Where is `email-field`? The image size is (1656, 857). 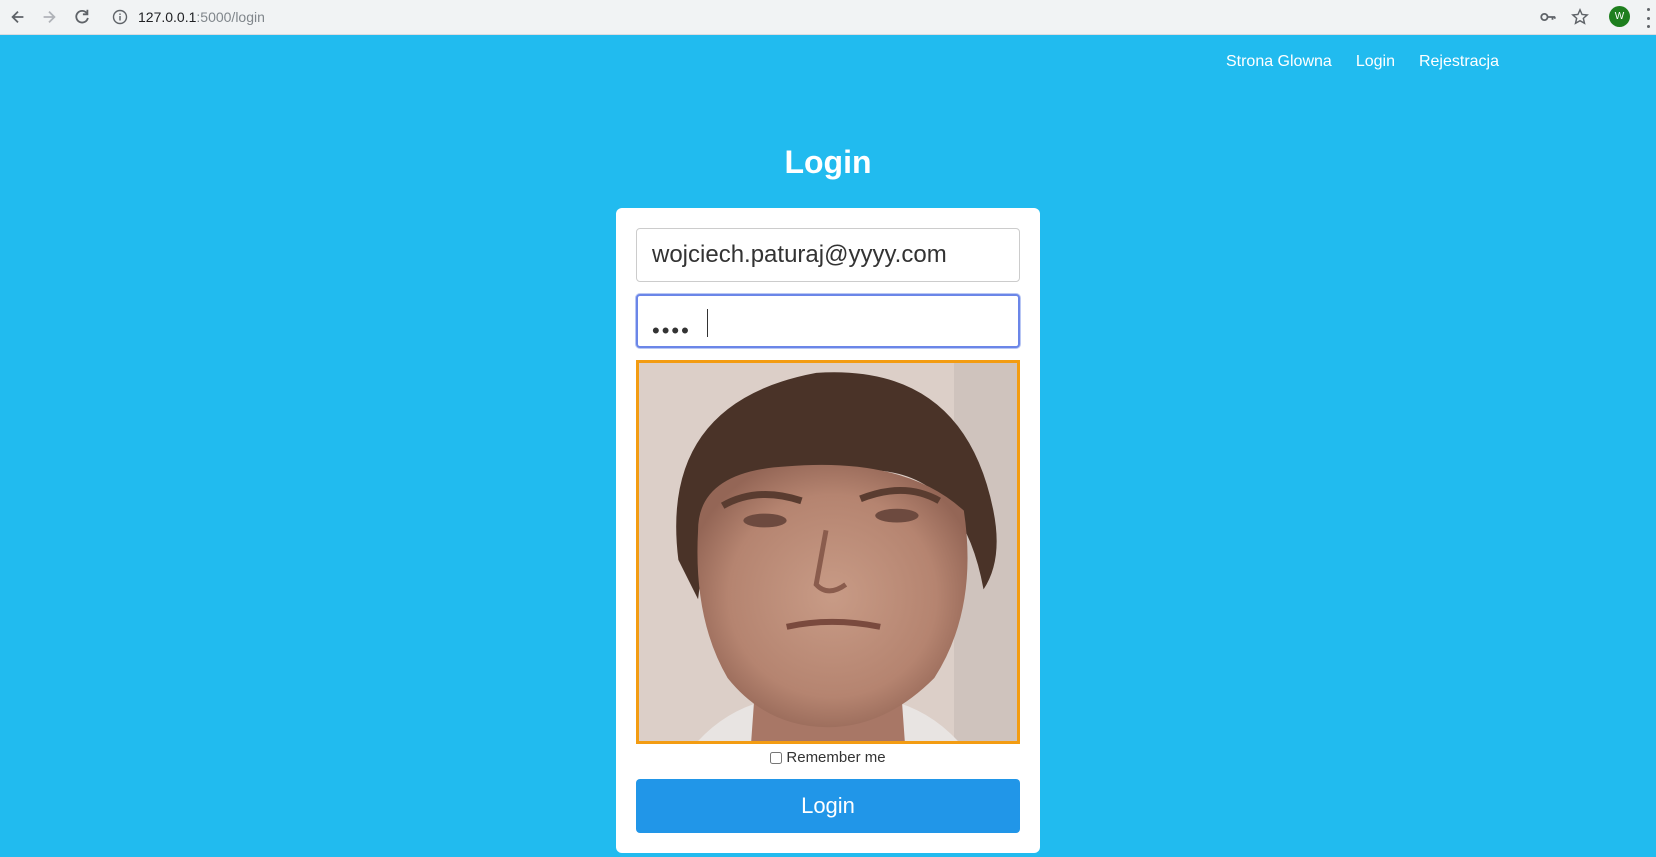 email-field is located at coordinates (828, 255).